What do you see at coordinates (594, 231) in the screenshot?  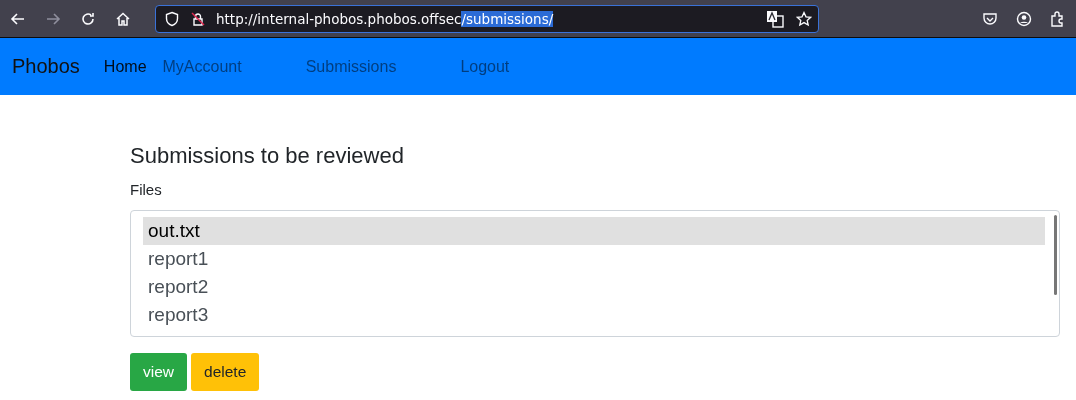 I see `file-option: out.txt` at bounding box center [594, 231].